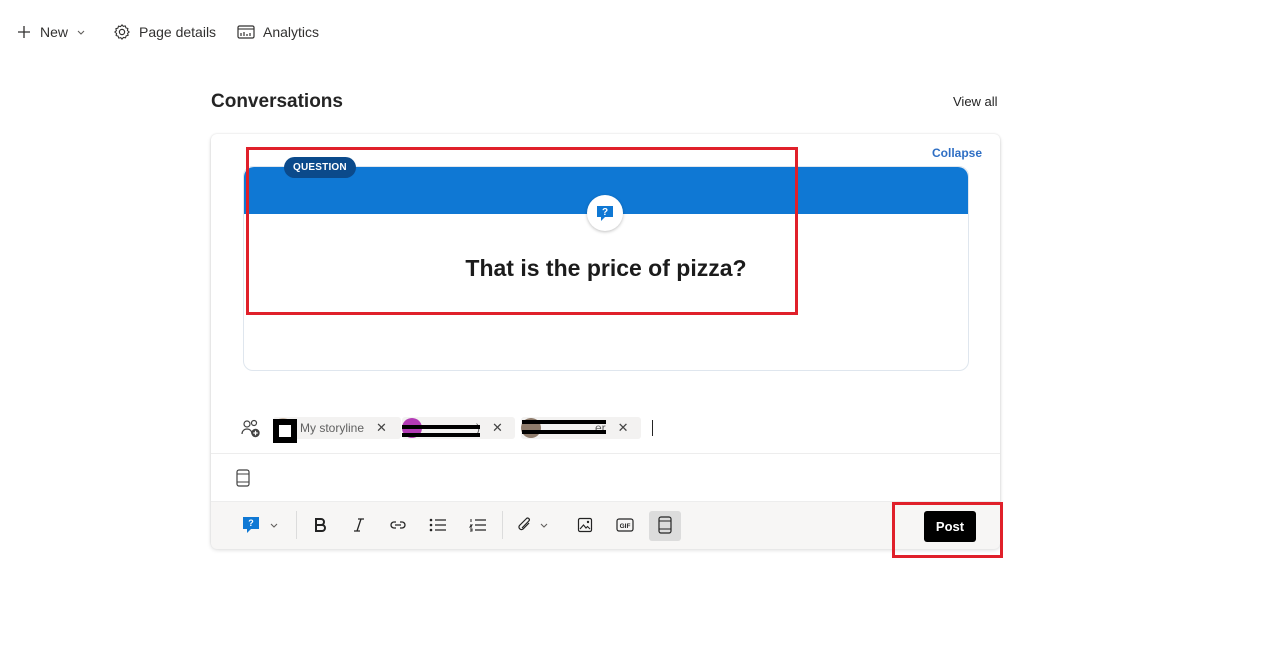 The image size is (1280, 650). What do you see at coordinates (605, 453) in the screenshot?
I see `divider` at bounding box center [605, 453].